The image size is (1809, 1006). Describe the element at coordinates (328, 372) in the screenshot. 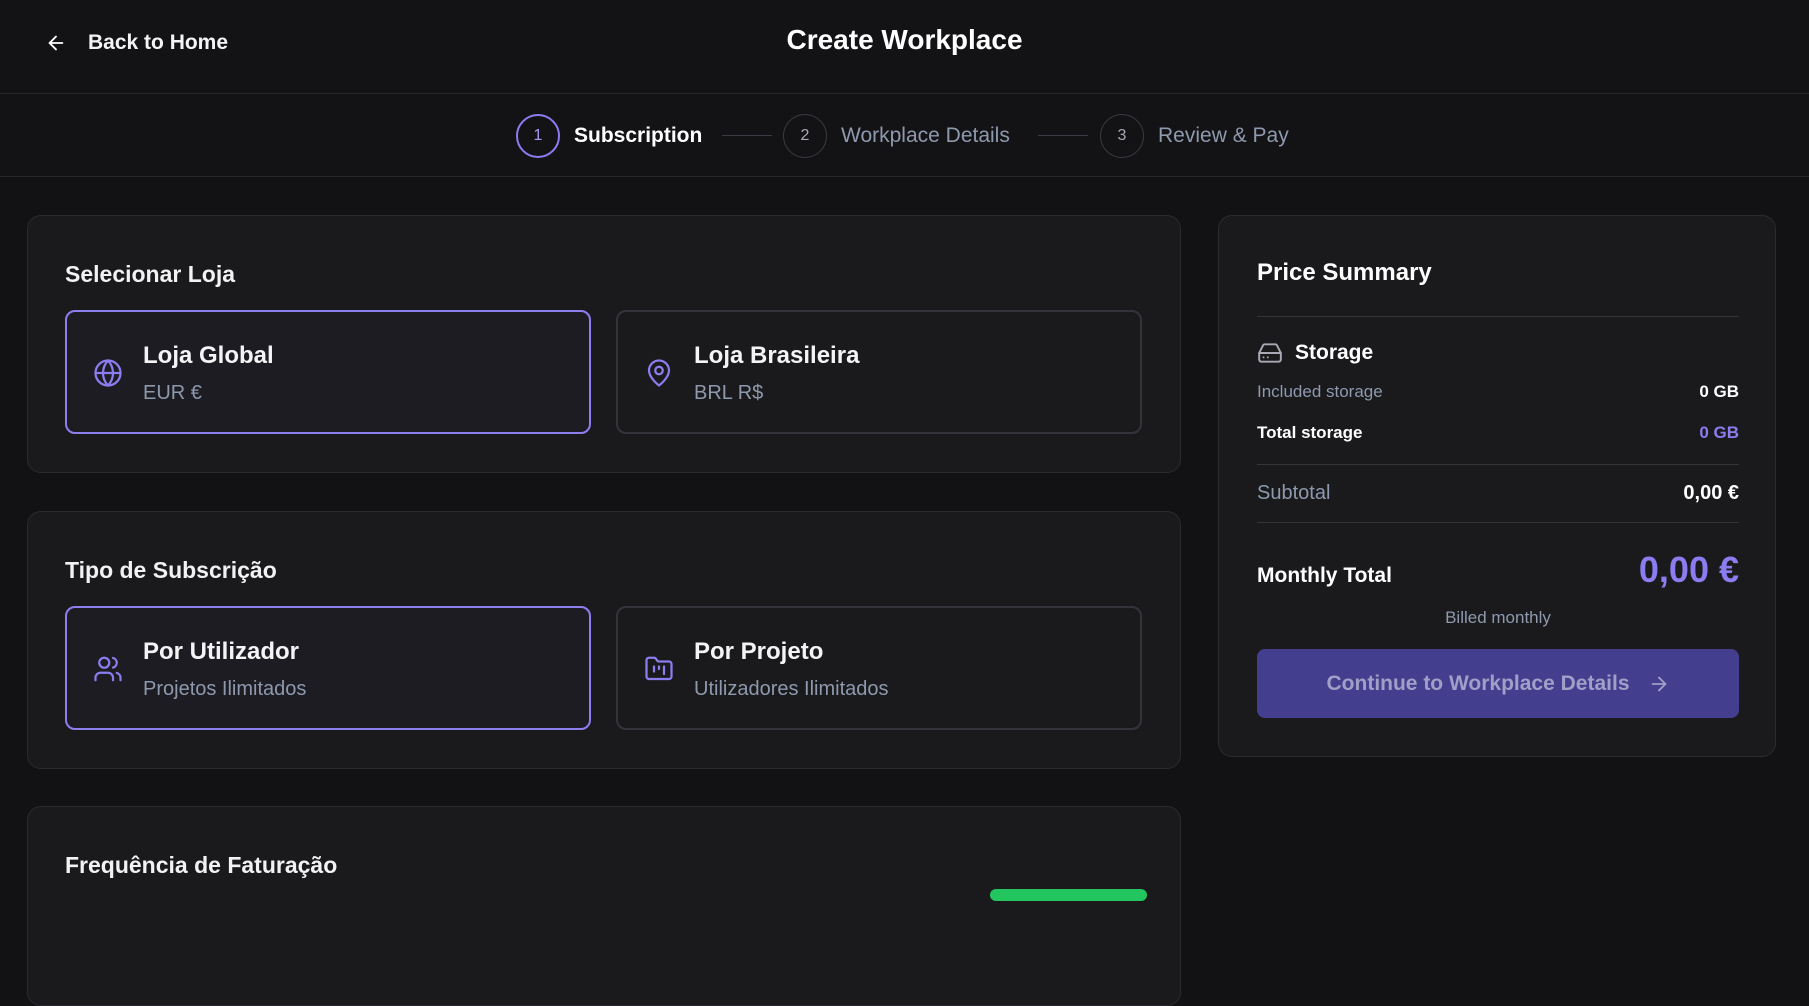

I see `option-loja-global: Loja Global EUR €` at that location.